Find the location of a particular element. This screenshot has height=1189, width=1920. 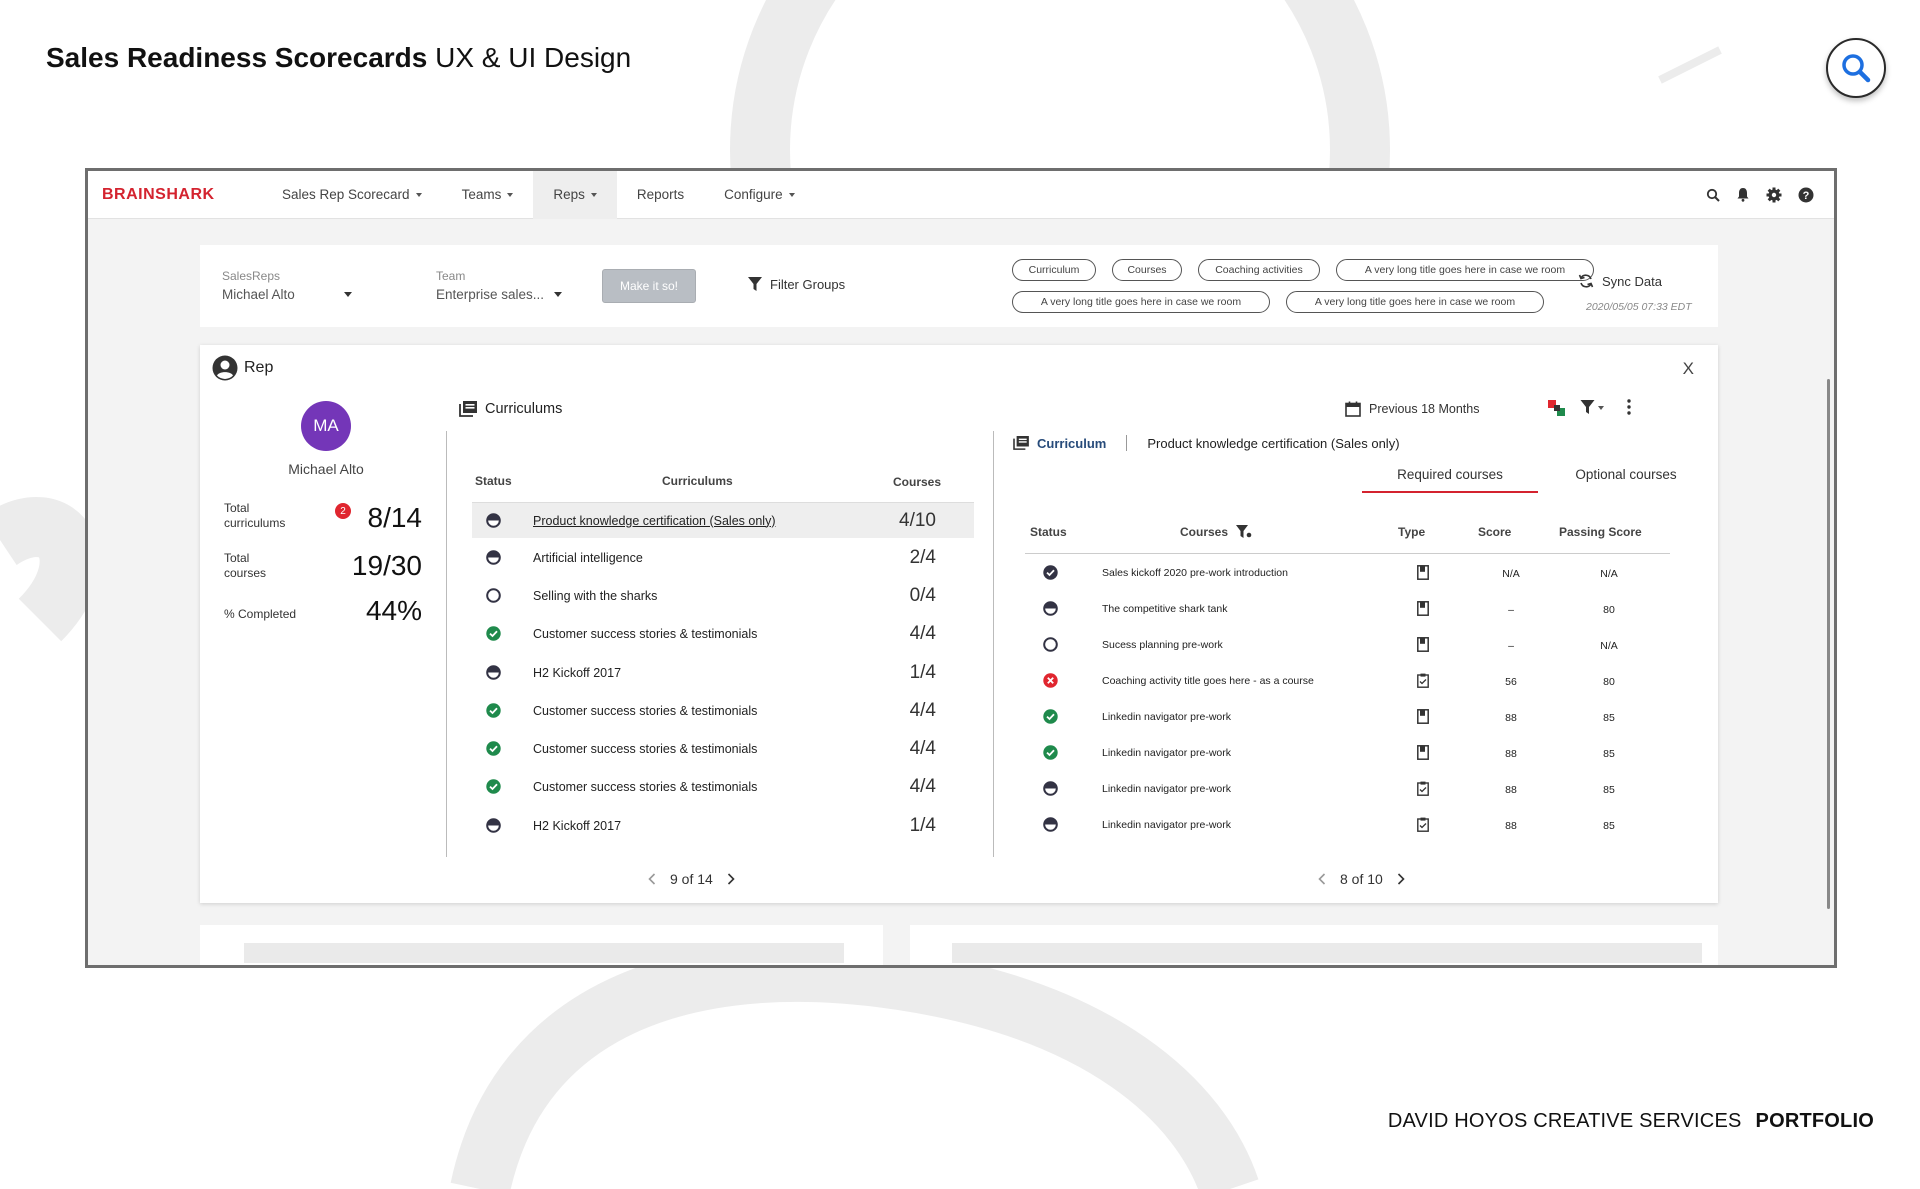

course-name: The competitive shark tank is located at coordinates (1165, 609).